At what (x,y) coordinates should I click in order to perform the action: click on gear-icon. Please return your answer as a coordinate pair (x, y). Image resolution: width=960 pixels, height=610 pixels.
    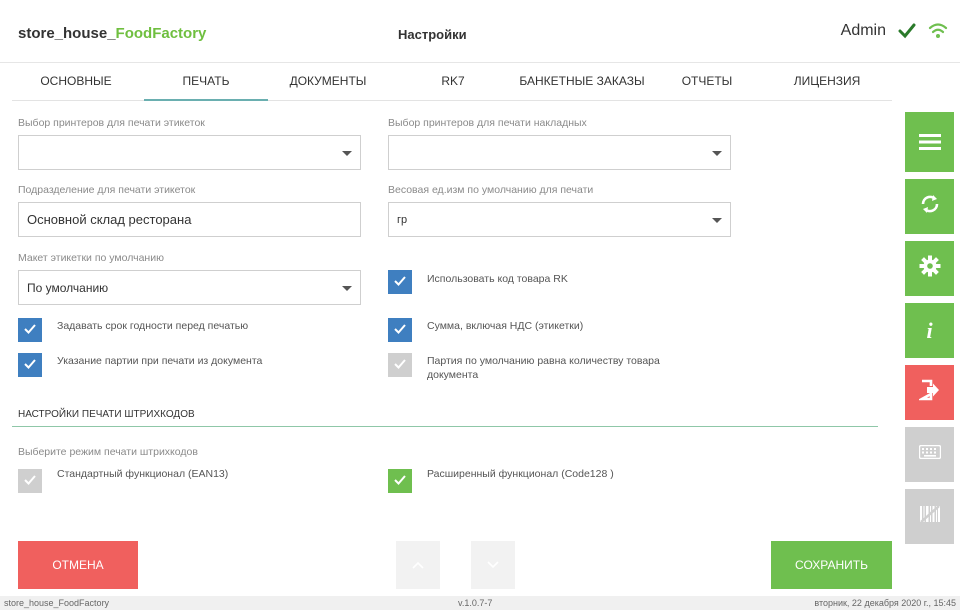
    Looking at the image, I should click on (930, 268).